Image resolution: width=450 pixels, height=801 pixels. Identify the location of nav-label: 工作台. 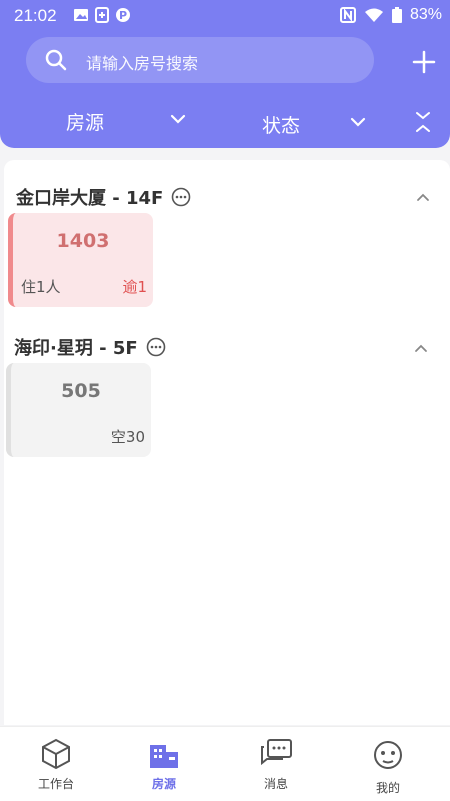
(55, 784).